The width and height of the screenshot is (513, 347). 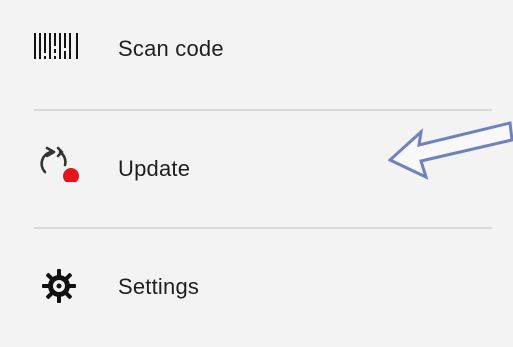 I want to click on refresh-update-icon, so click(x=59, y=164).